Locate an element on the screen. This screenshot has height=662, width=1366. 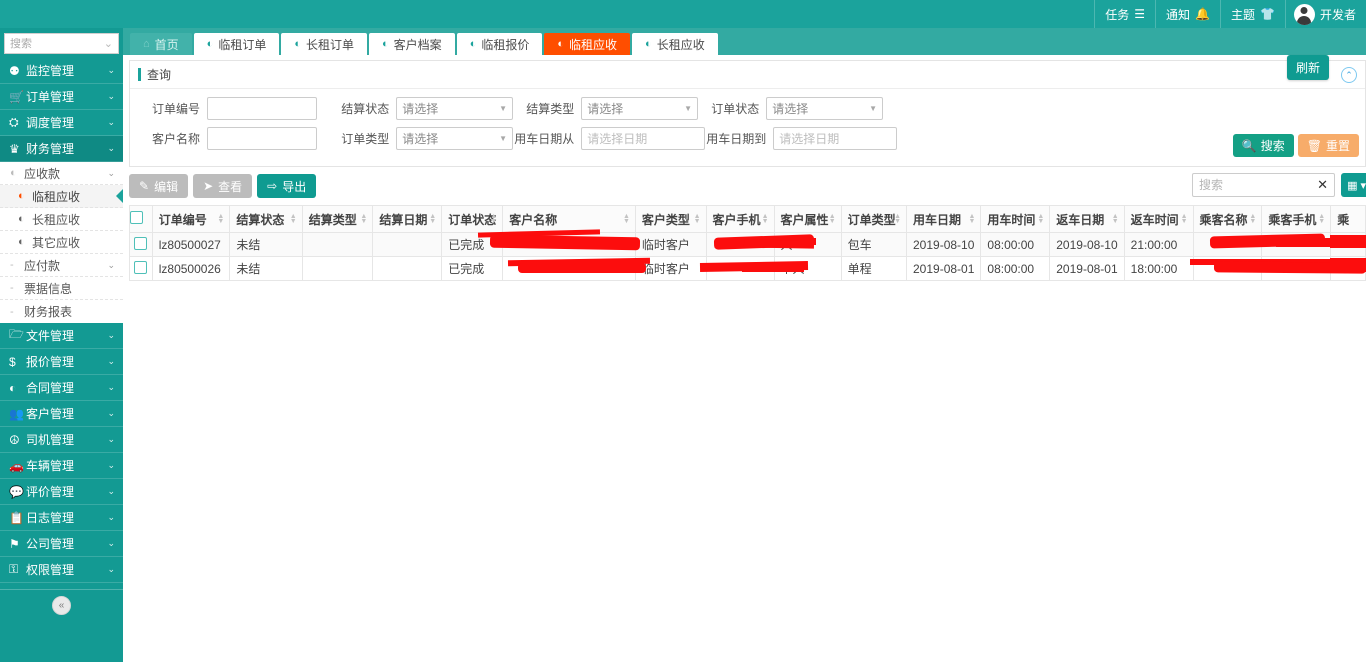
col-passenger-name: 乘客名称 ▲ ▼ is located at coordinates (1227, 219).